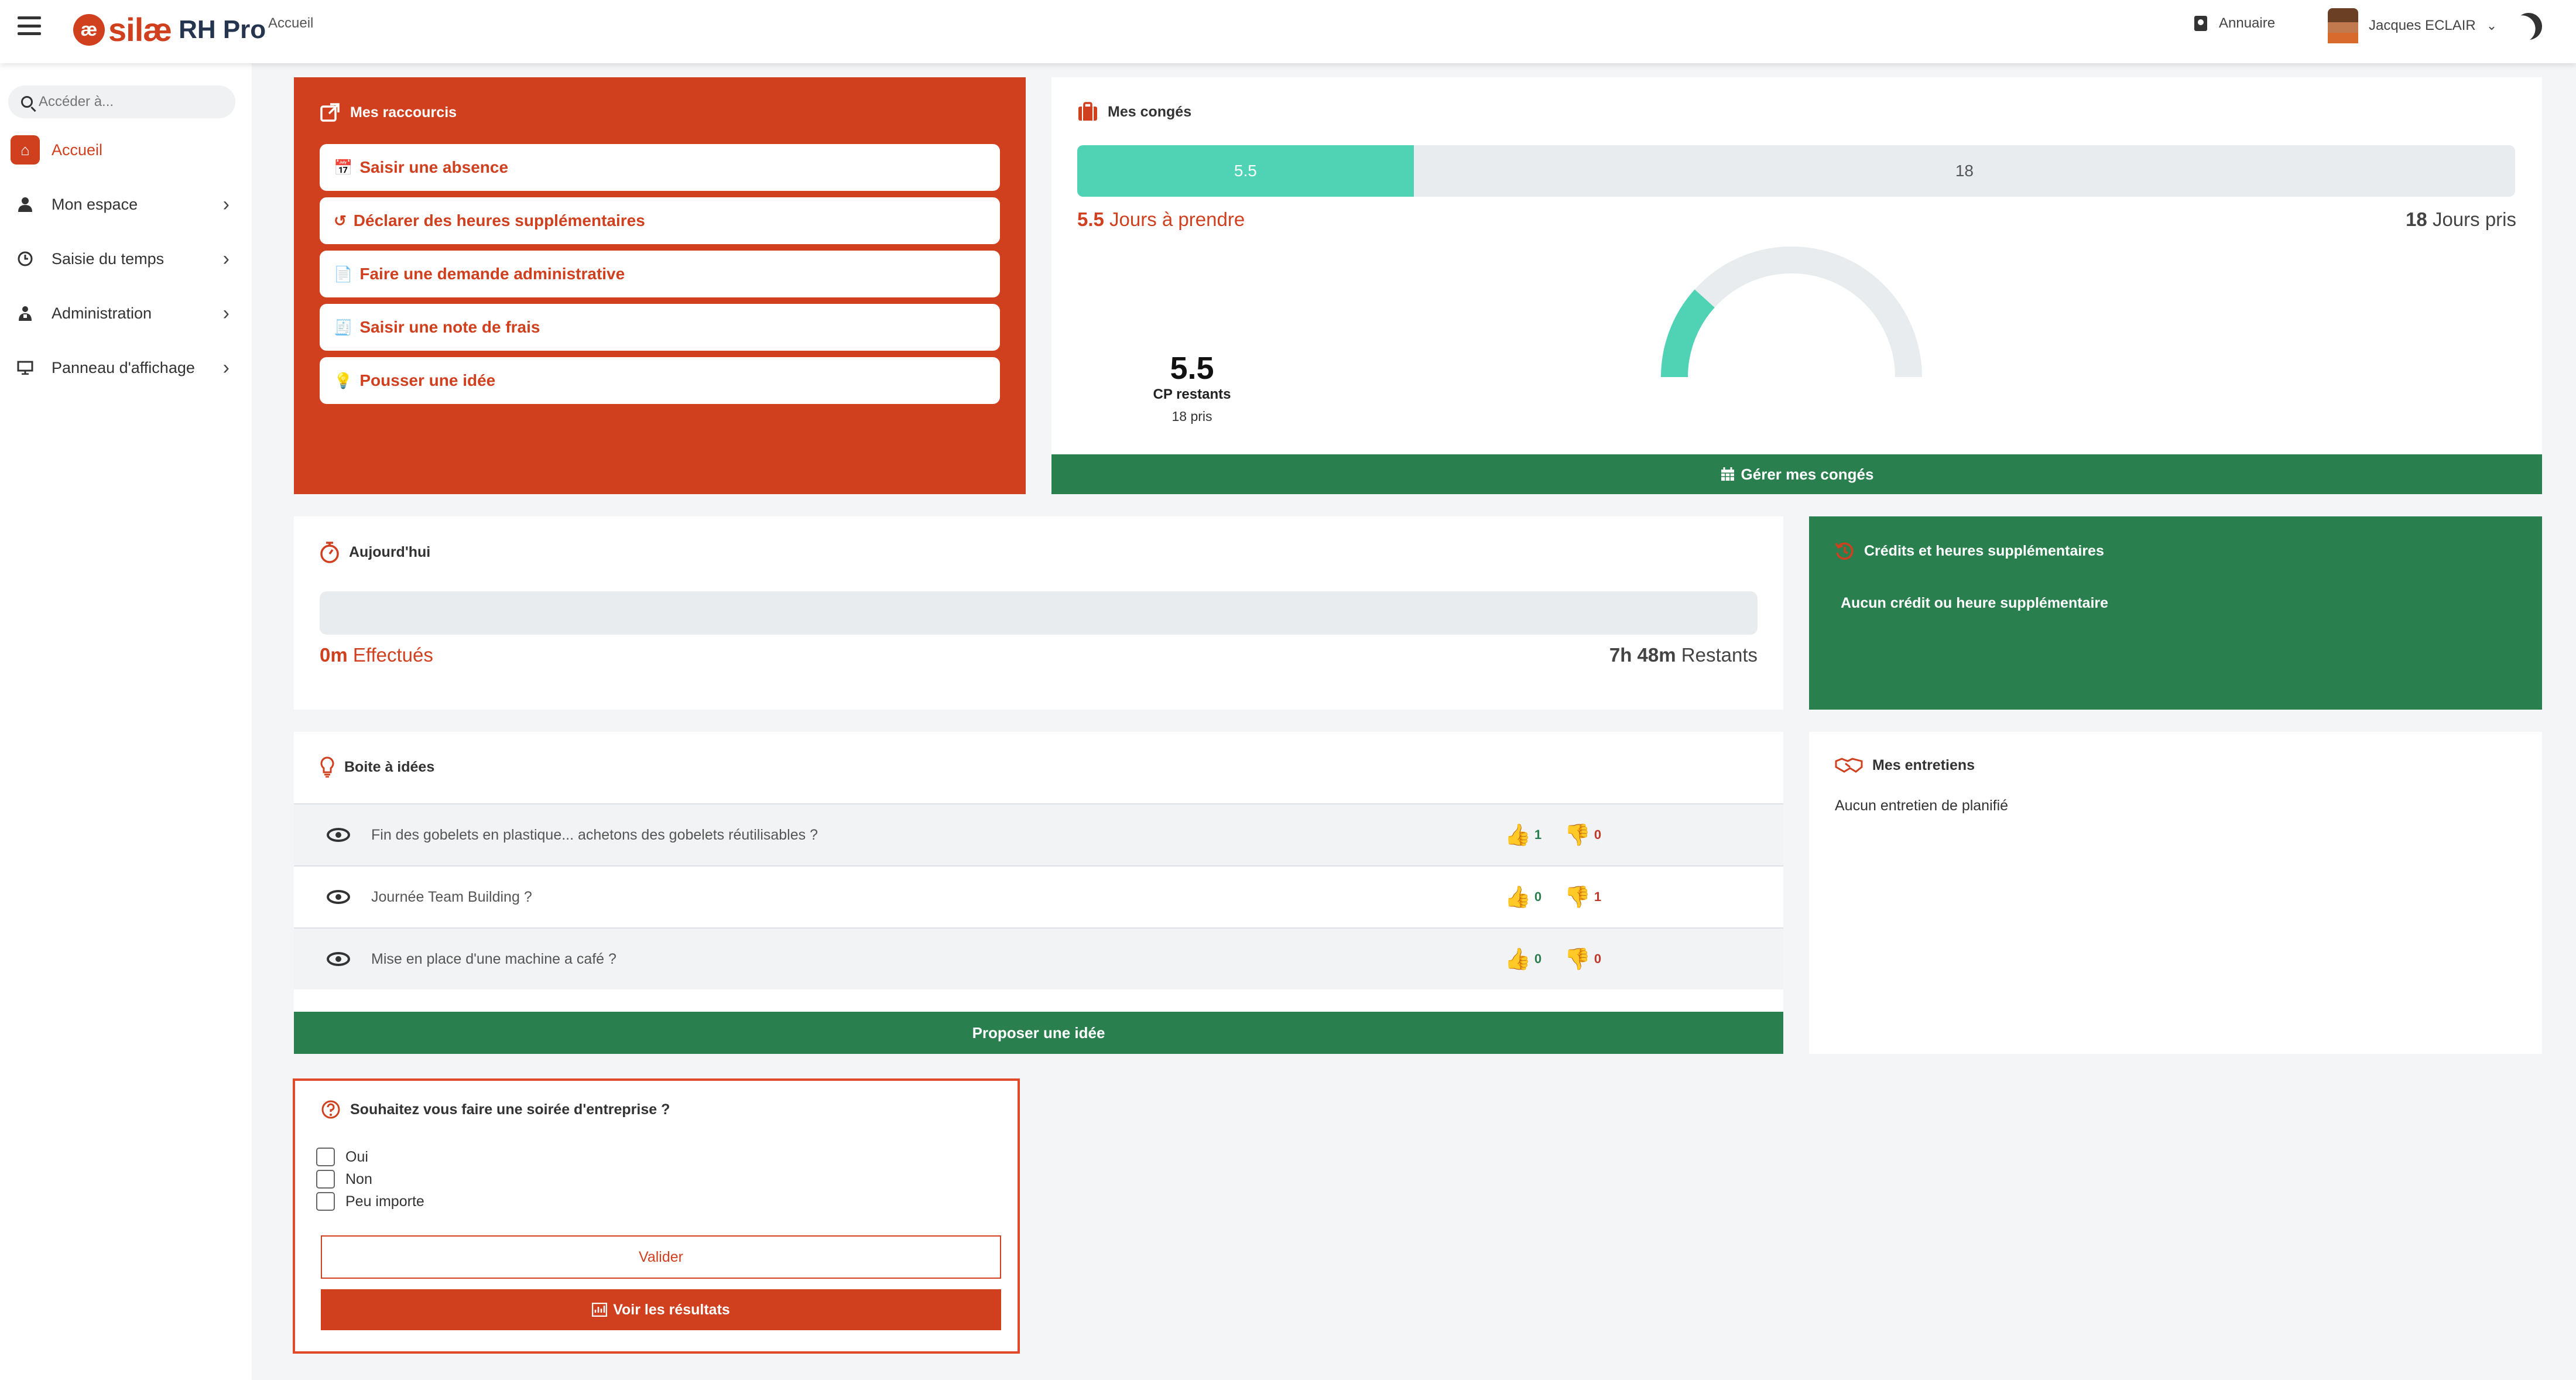 This screenshot has width=2576, height=1380. What do you see at coordinates (1964, 171) in the screenshot?
I see `leave-taken-segment: 18` at bounding box center [1964, 171].